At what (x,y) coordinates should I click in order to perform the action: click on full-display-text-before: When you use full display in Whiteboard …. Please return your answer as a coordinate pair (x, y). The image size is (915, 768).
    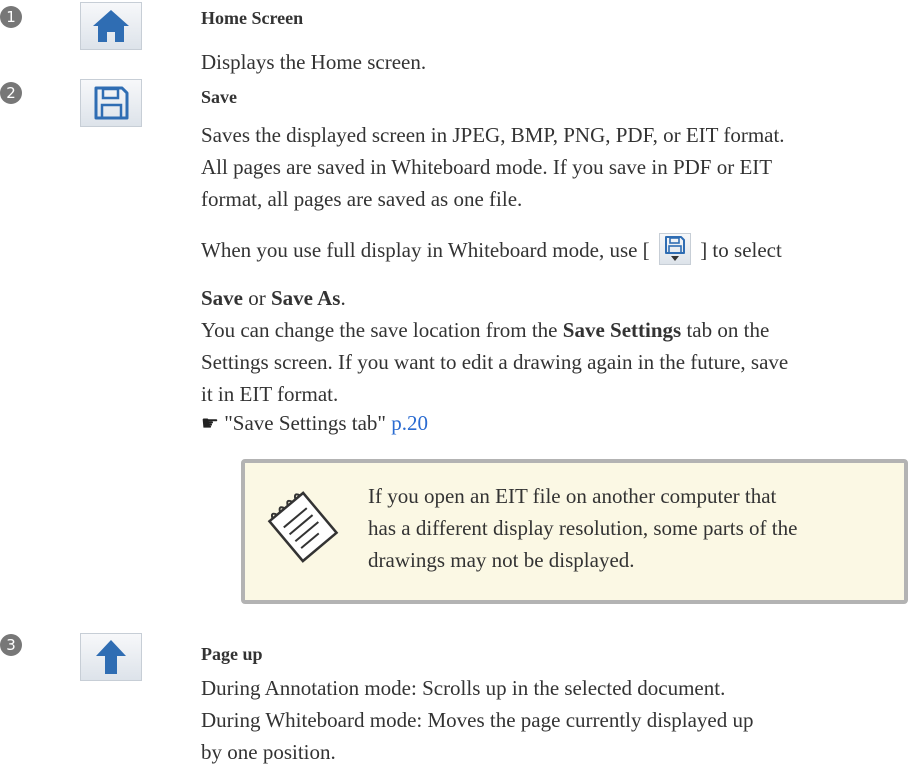
    Looking at the image, I should click on (425, 250).